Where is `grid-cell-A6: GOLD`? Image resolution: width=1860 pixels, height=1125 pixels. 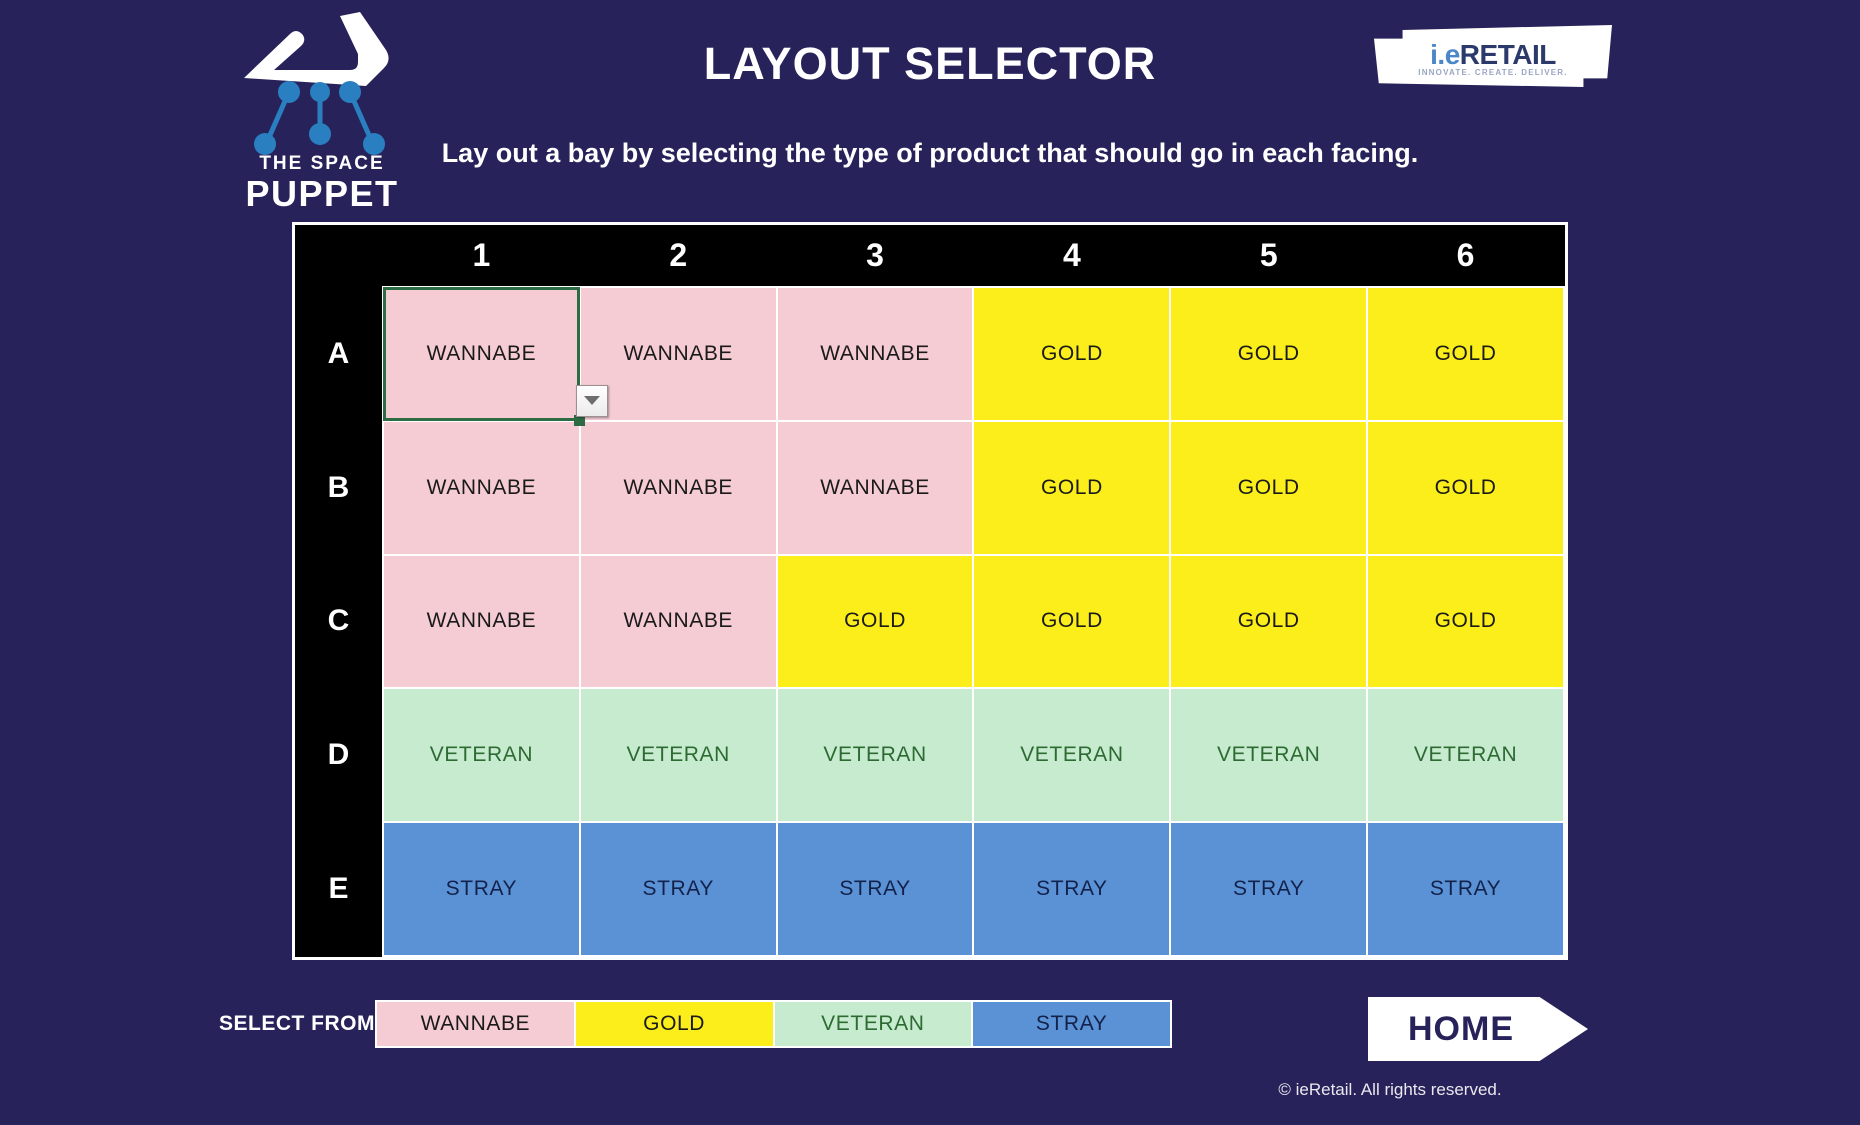 grid-cell-A6: GOLD is located at coordinates (1465, 354).